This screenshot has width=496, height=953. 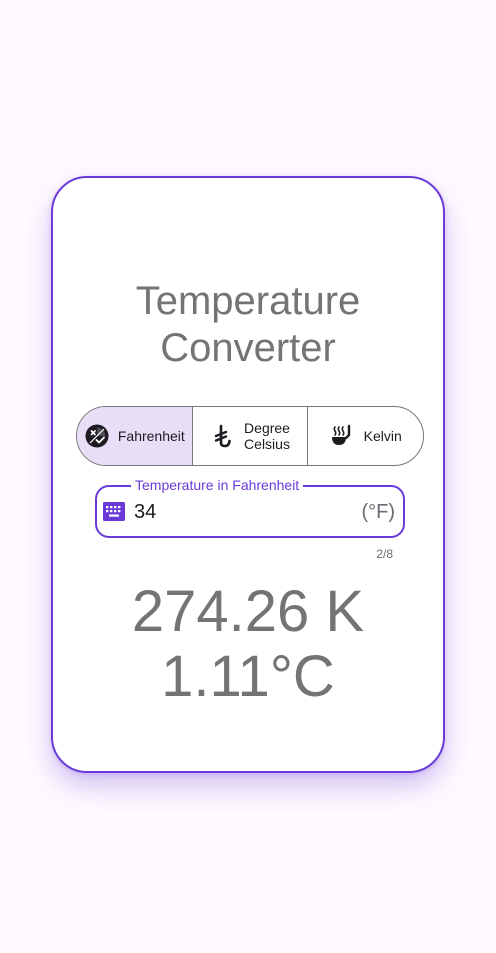 What do you see at coordinates (248, 676) in the screenshot?
I see `result-celsius: 1.11°C` at bounding box center [248, 676].